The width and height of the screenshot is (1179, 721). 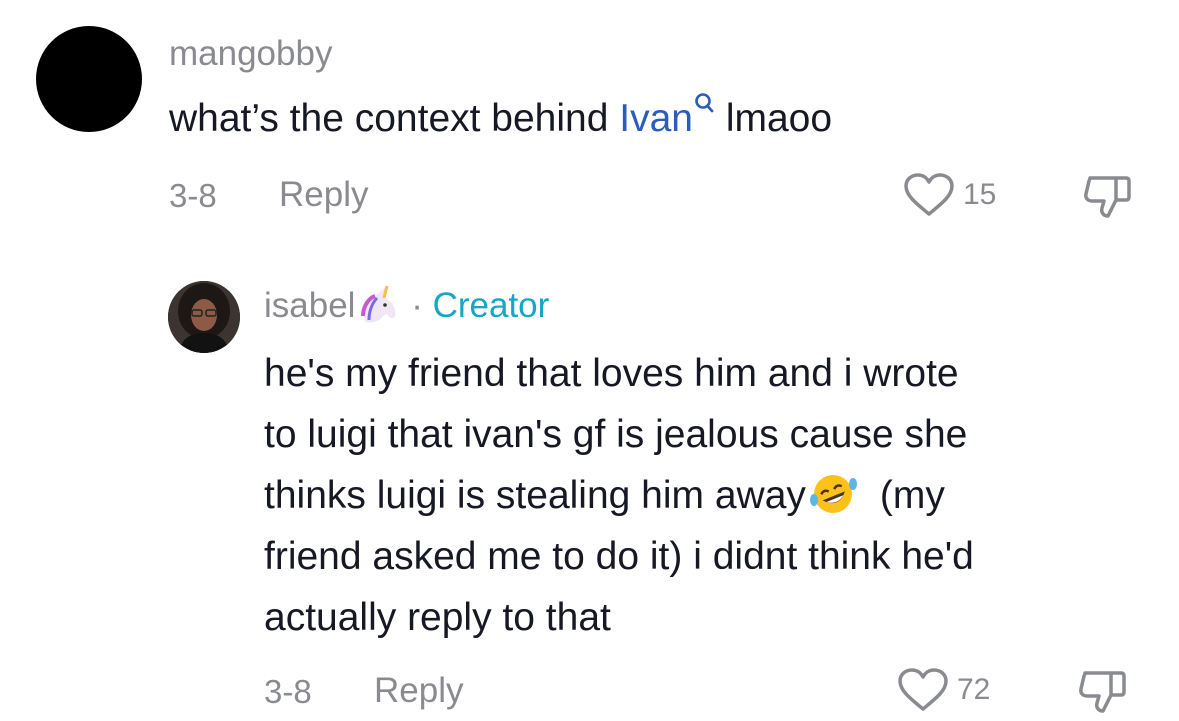 I want to click on comment-username: mangobby, so click(x=250, y=53).